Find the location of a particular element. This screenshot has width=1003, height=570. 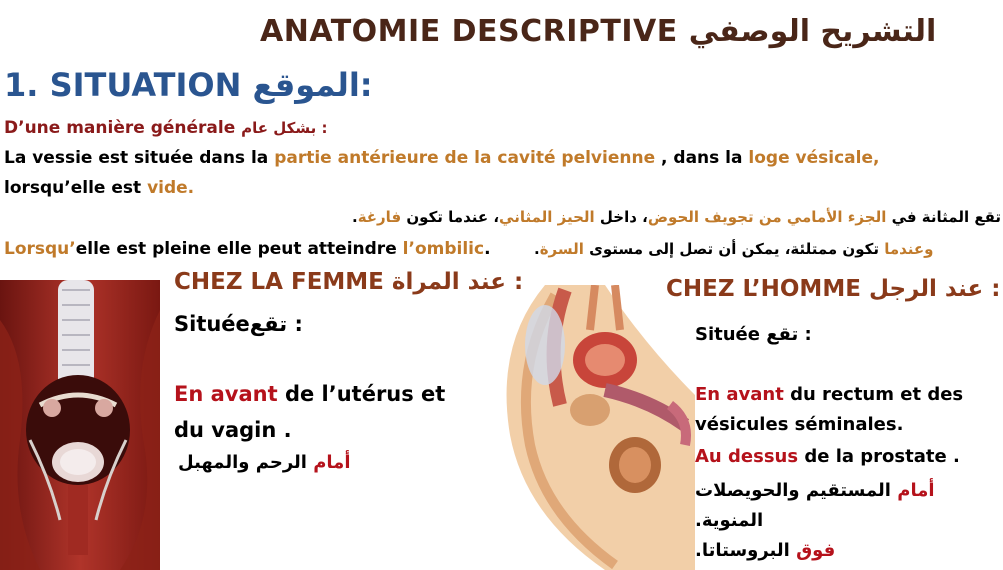

homme-arabic-3: فوق البروستاتا. is located at coordinates (765, 550).